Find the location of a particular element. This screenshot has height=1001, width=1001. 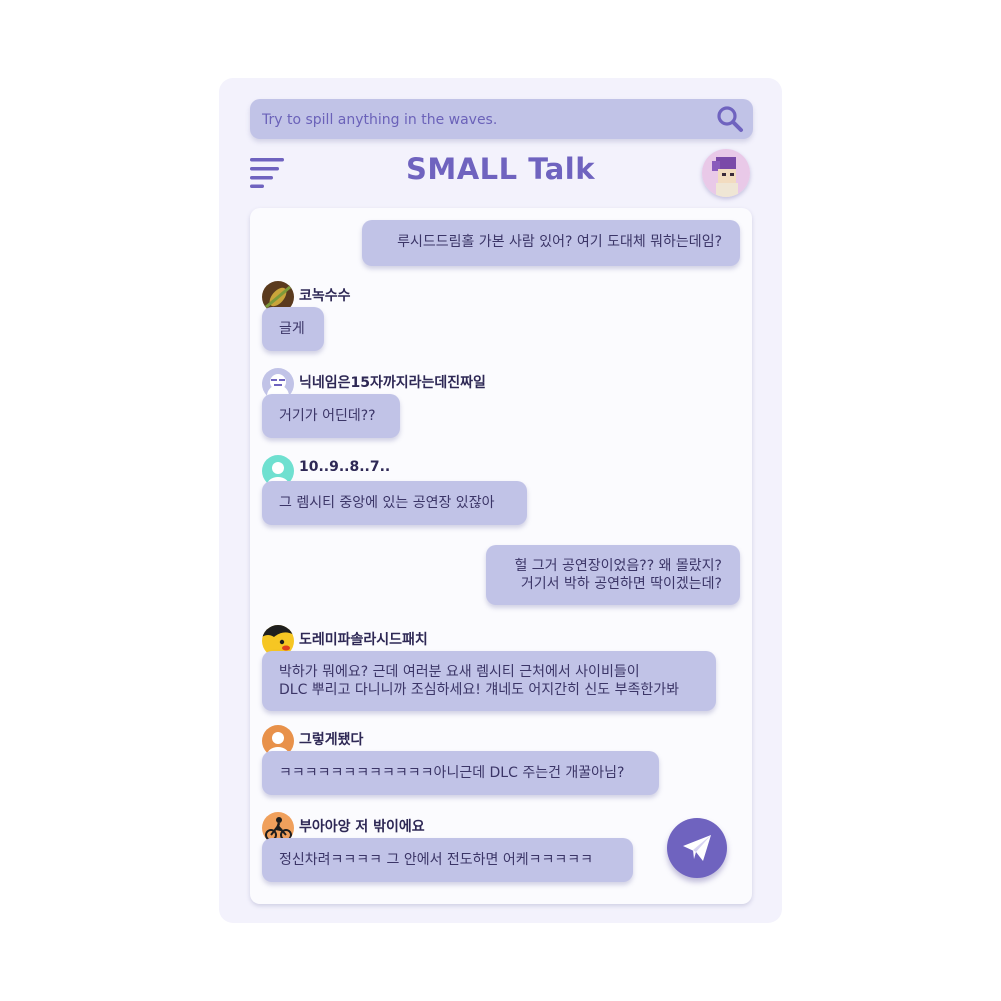

message-text: 정신차려ㅋㅋㅋㅋ 그 안에서 전도하면 어케ㅋㅋㅋㅋㅋ is located at coordinates (436, 860).